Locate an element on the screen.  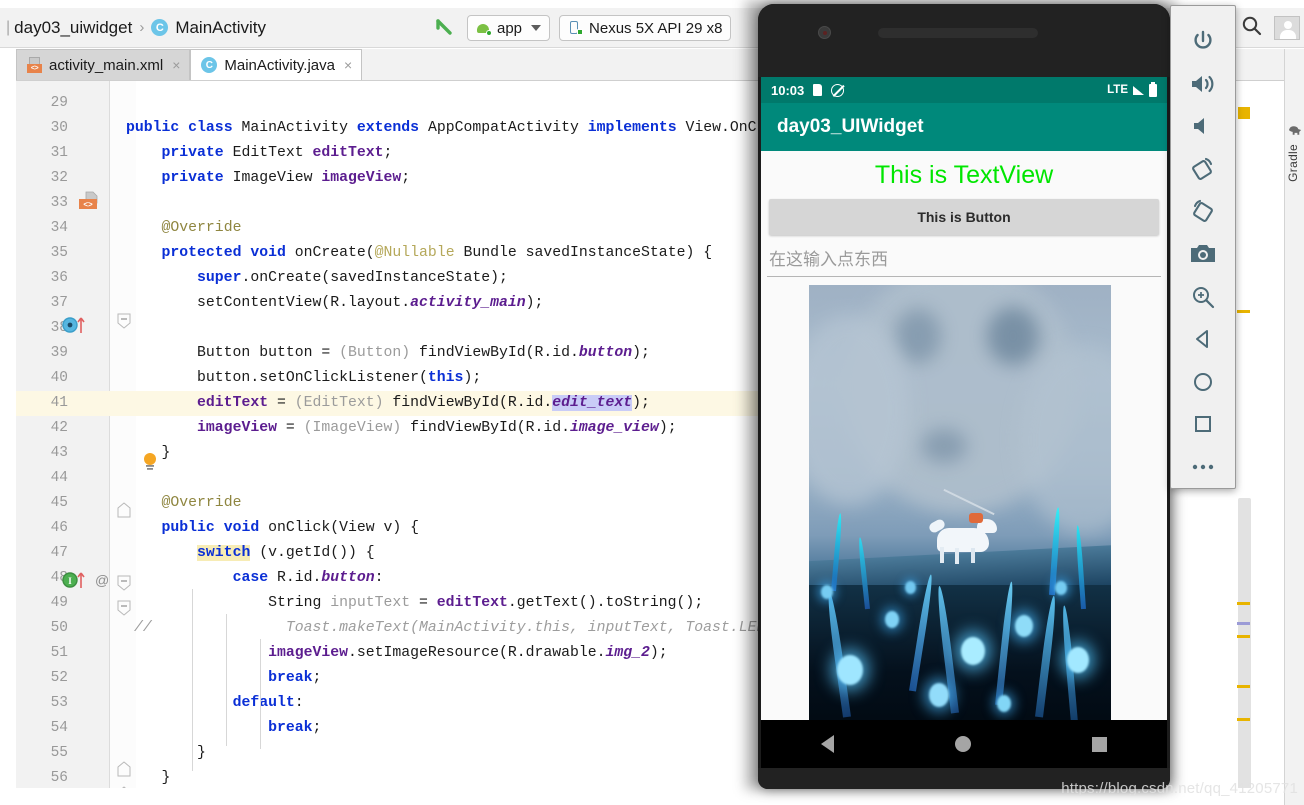
line-number: 52 is located at coordinates (59, 678).